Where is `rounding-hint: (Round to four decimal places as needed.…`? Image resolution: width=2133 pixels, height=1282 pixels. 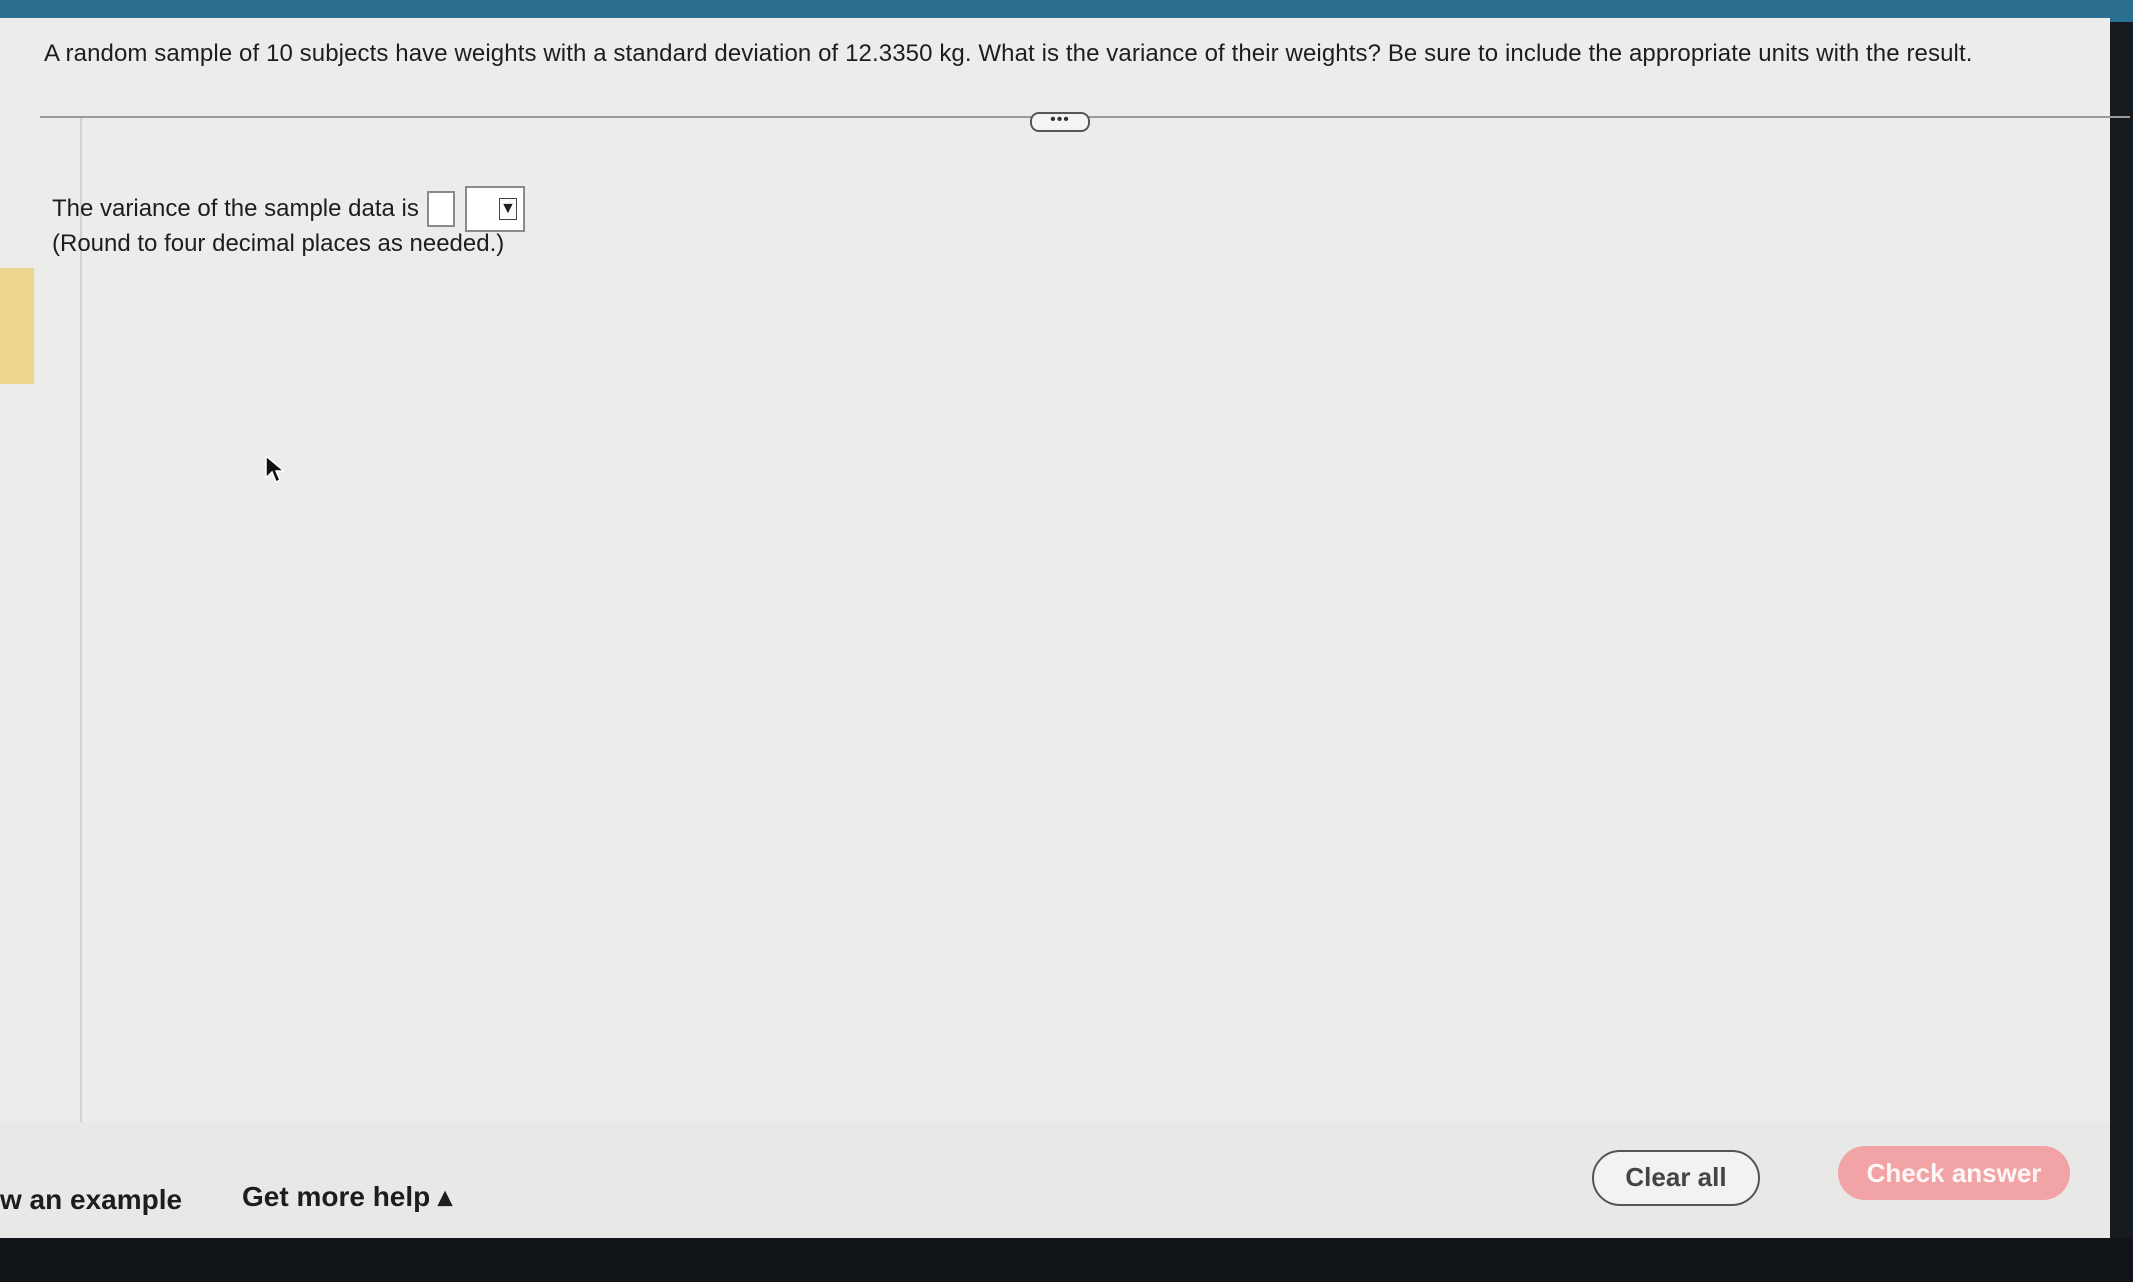 rounding-hint: (Round to four decimal places as needed.… is located at coordinates (278, 243).